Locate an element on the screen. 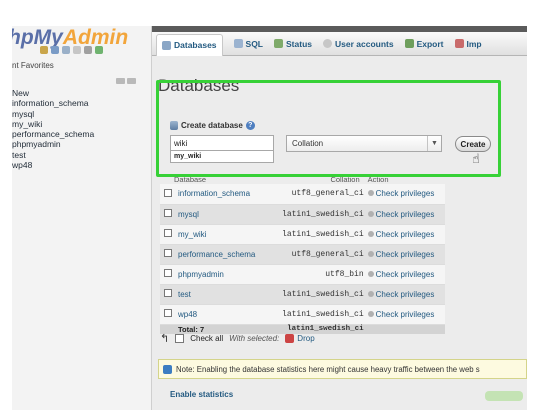 Image resolution: width=537 pixels, height=410 pixels. collation-select: Collation ▼ is located at coordinates (364, 143).